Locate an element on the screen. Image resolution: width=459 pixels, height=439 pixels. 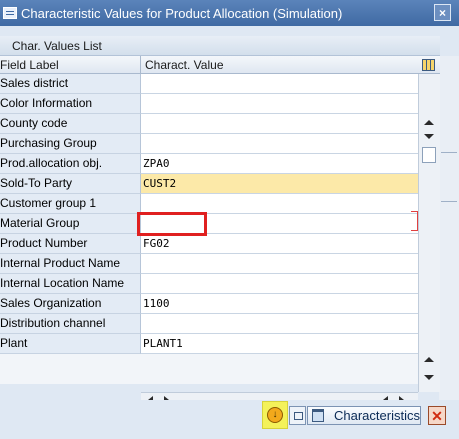
table-config-icon is located at coordinates (428, 64).